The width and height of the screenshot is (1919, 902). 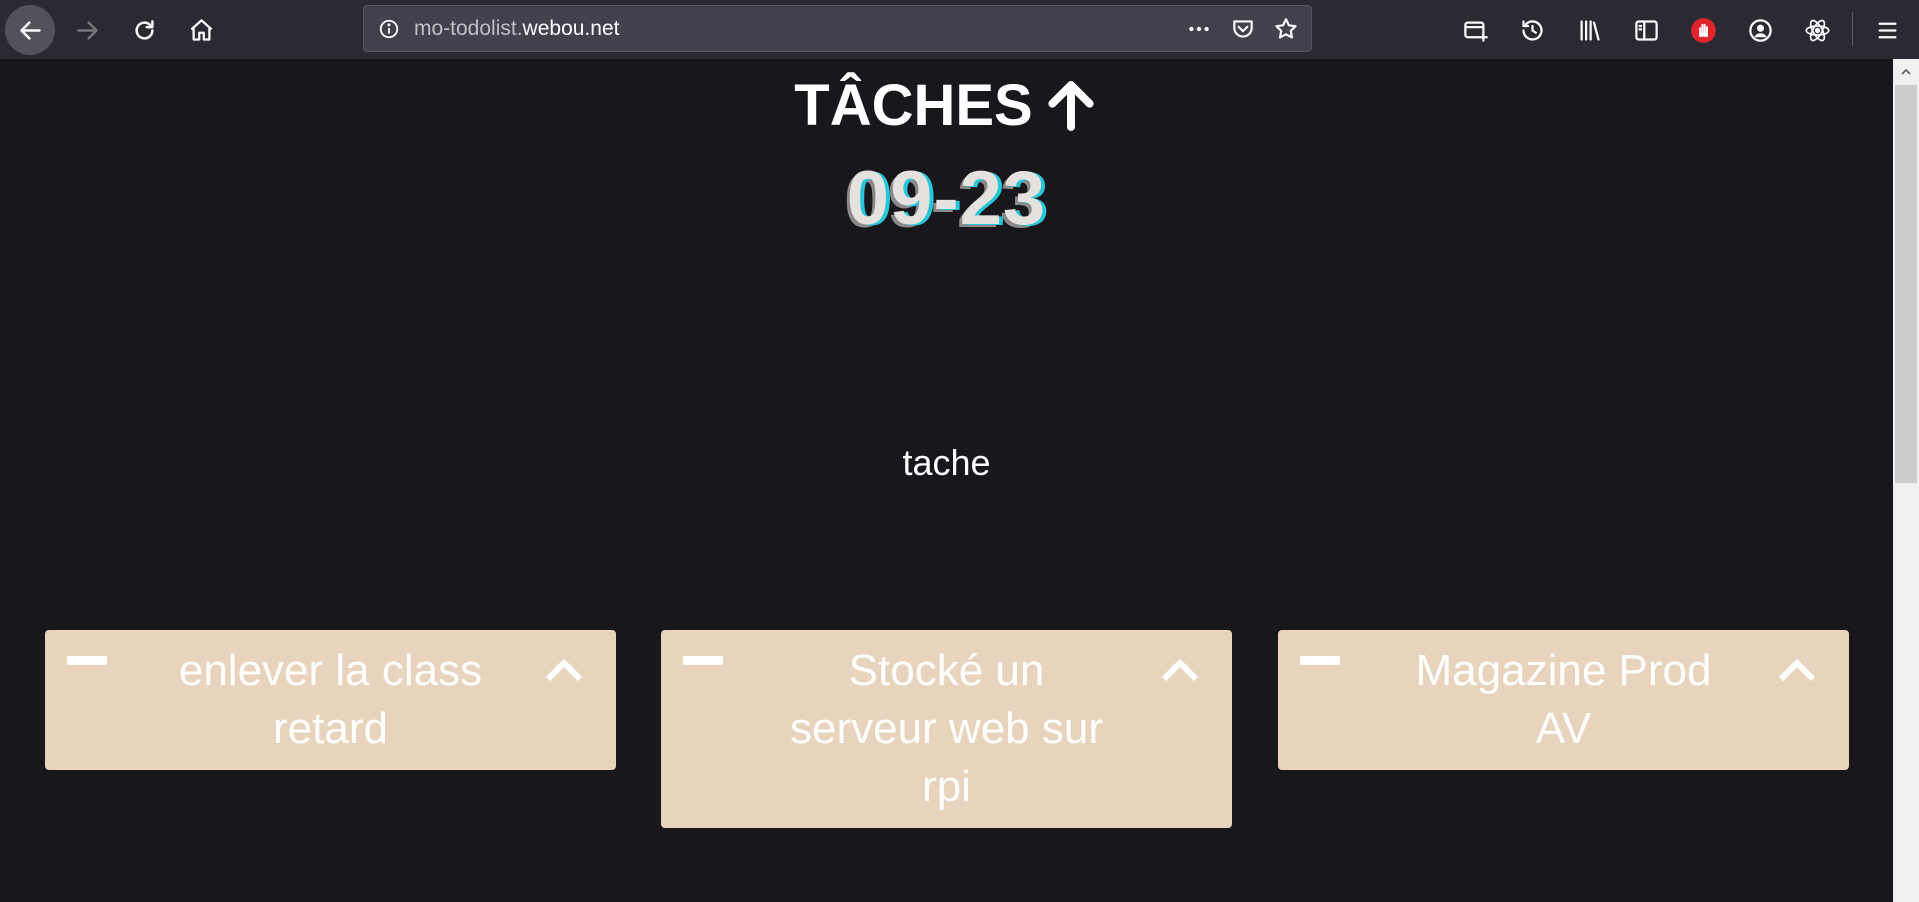 I want to click on arrow-right-icon, so click(x=87, y=30).